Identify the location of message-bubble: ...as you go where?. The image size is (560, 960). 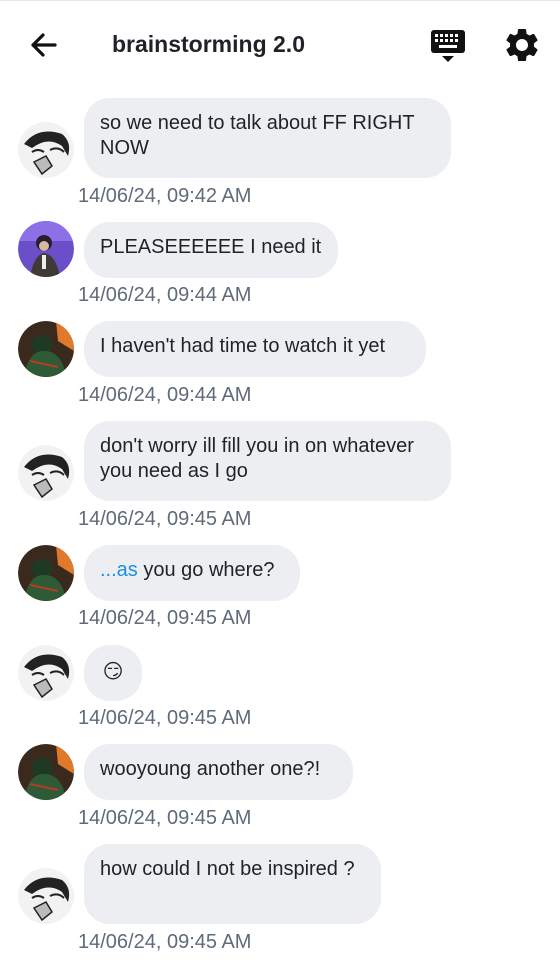
(192, 573).